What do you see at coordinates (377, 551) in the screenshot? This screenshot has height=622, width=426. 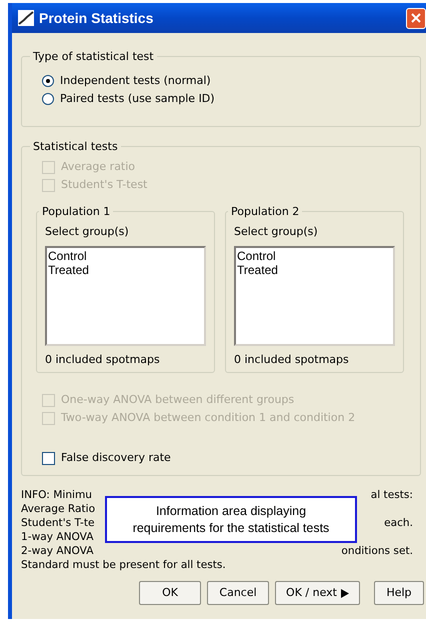 I see `info-text: onditions set.` at bounding box center [377, 551].